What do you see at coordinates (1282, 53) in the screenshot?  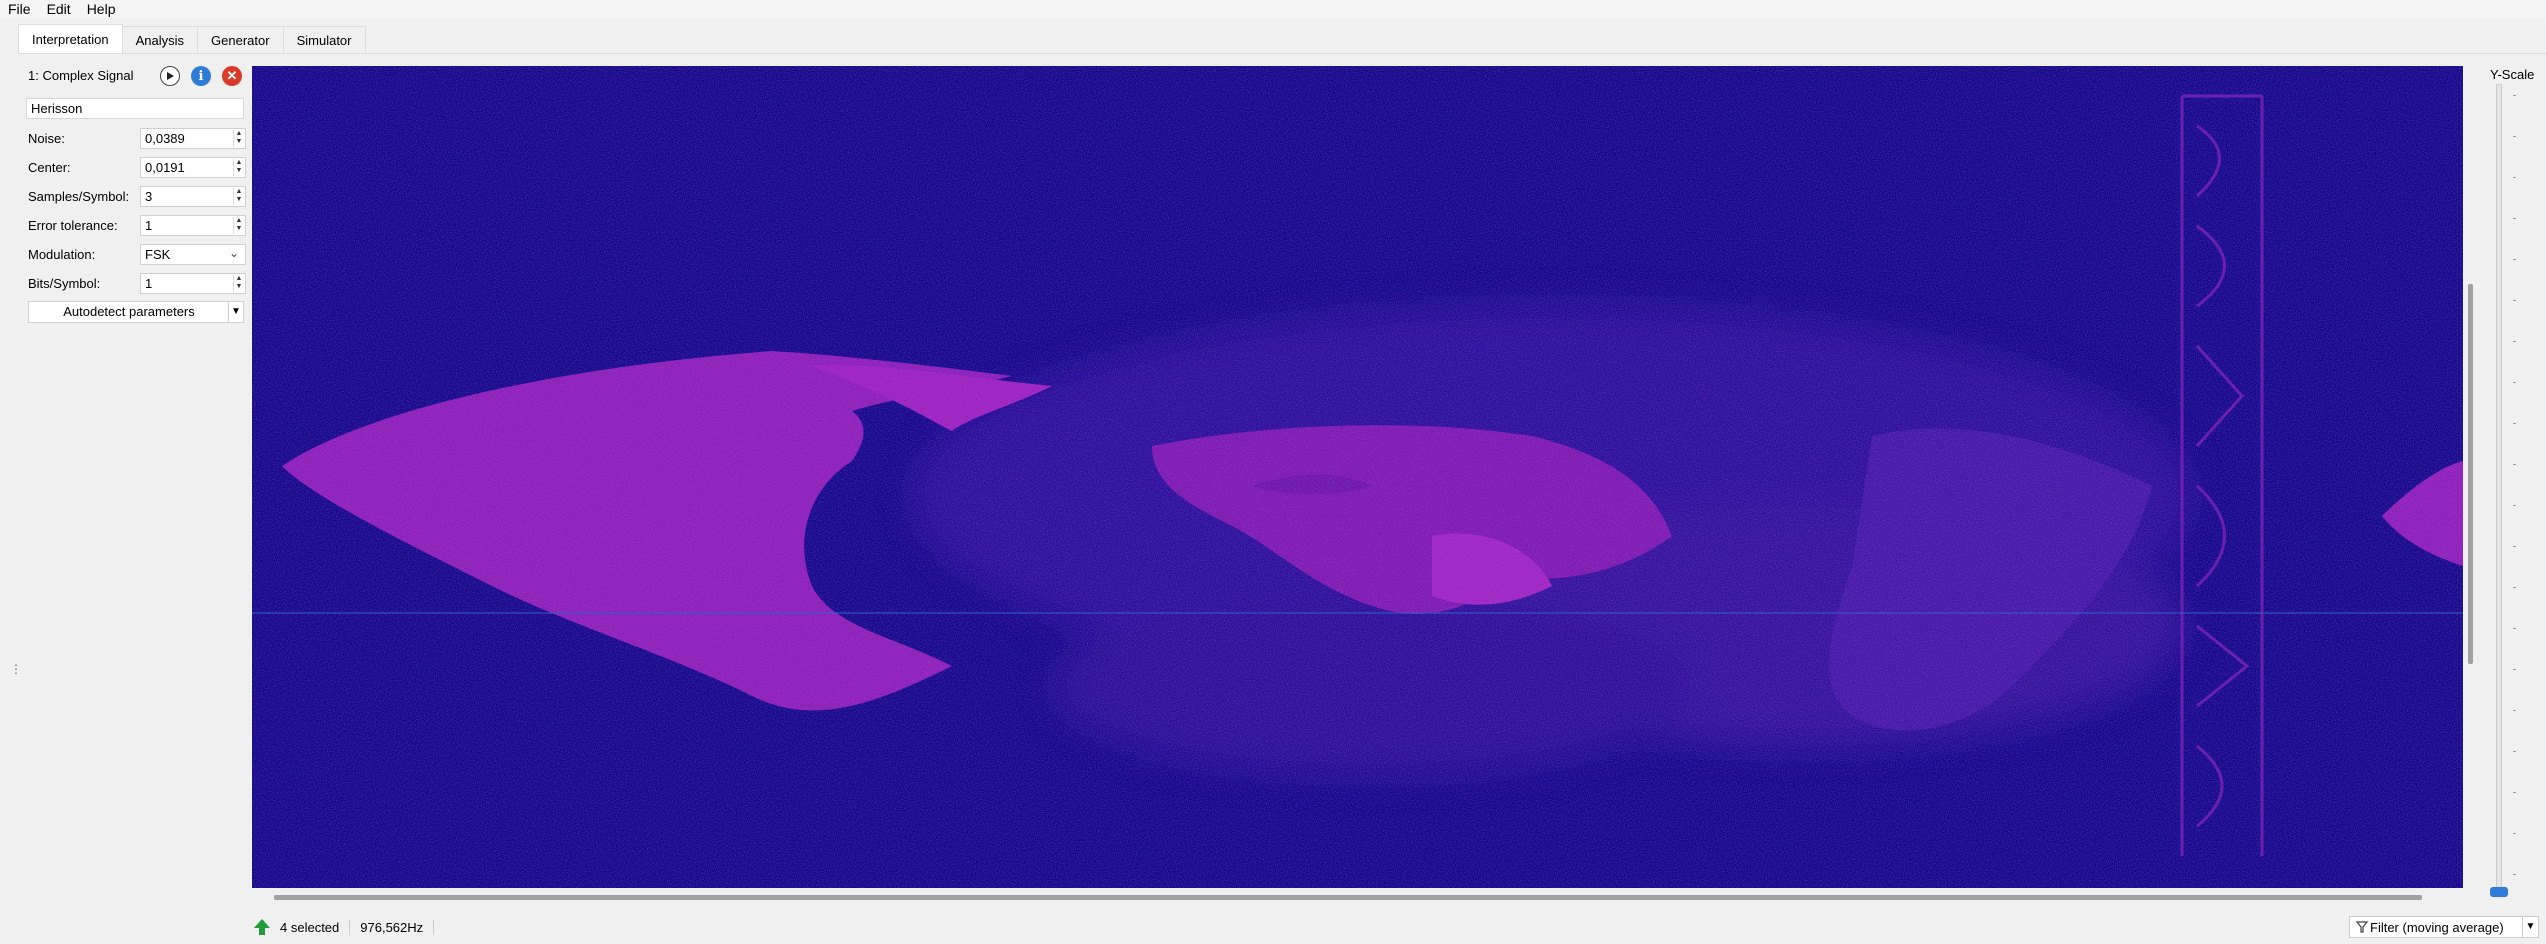 I see `tab-divider` at bounding box center [1282, 53].